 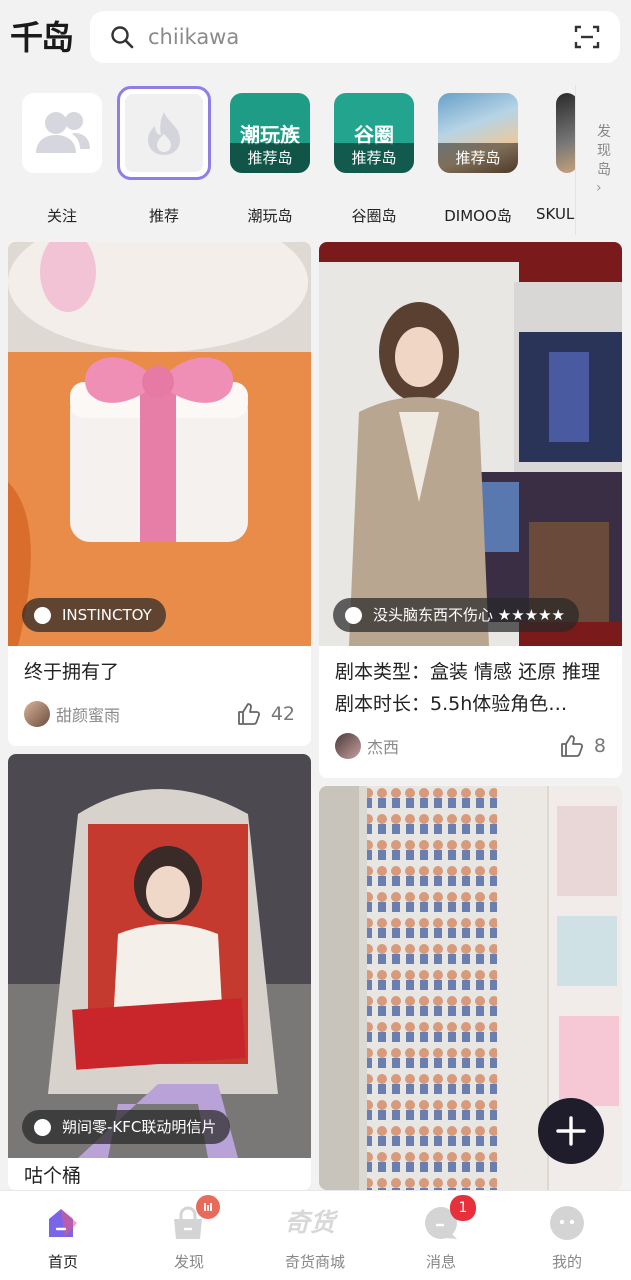 What do you see at coordinates (107, 615) in the screenshot?
I see `shop-badge-label: INSTINCTOY` at bounding box center [107, 615].